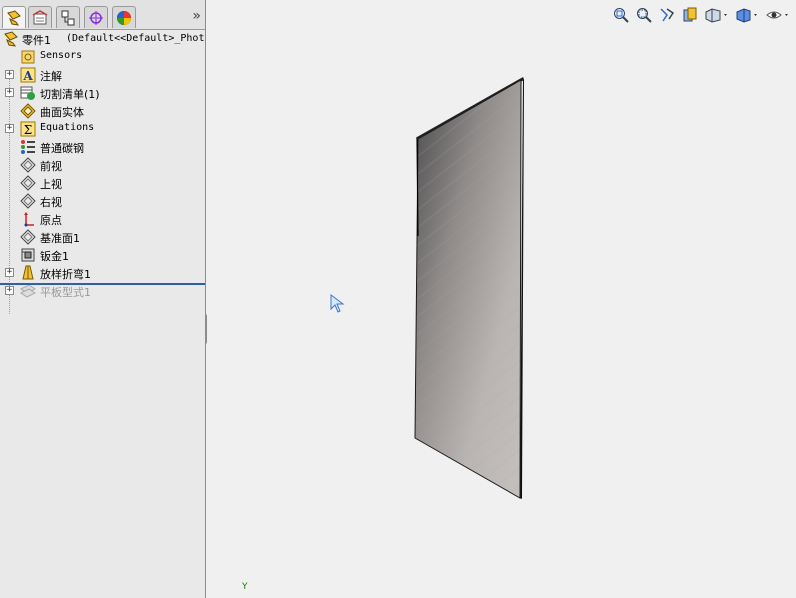 Image resolution: width=796 pixels, height=598 pixels. Describe the element at coordinates (102, 255) in the screenshot. I see `tree-item-sheet-metal: 钣金1` at that location.